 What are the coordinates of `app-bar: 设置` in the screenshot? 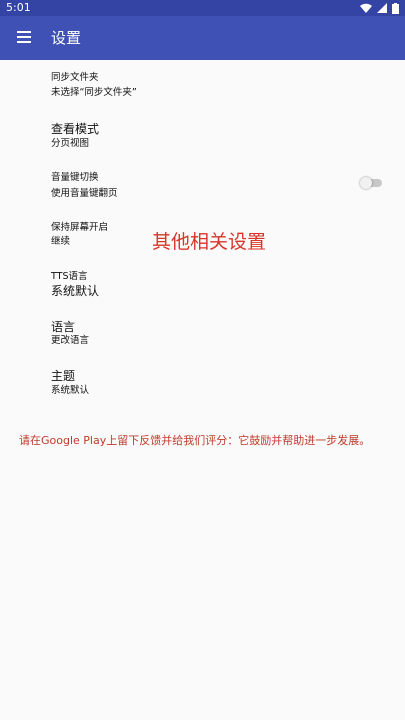 It's located at (202, 38).